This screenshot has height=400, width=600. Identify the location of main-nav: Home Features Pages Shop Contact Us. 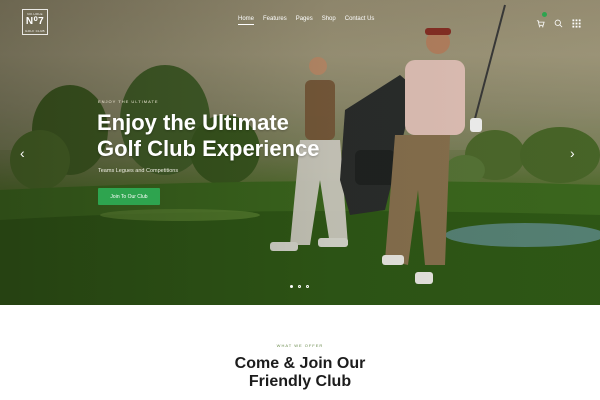
(310, 20).